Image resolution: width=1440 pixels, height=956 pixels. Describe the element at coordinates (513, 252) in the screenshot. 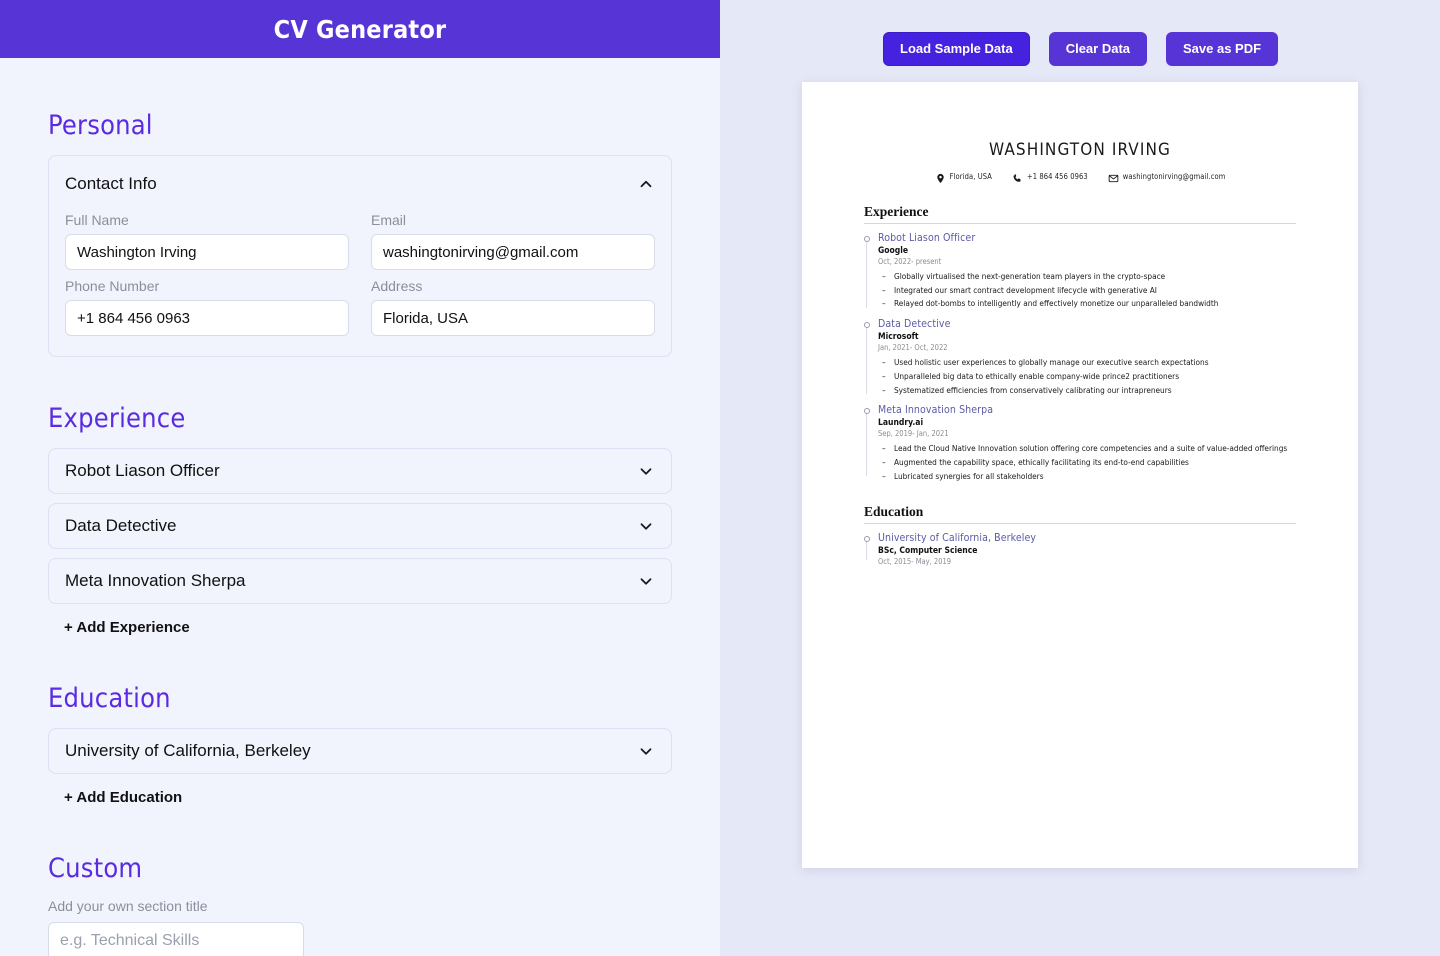

I see `email-input` at that location.